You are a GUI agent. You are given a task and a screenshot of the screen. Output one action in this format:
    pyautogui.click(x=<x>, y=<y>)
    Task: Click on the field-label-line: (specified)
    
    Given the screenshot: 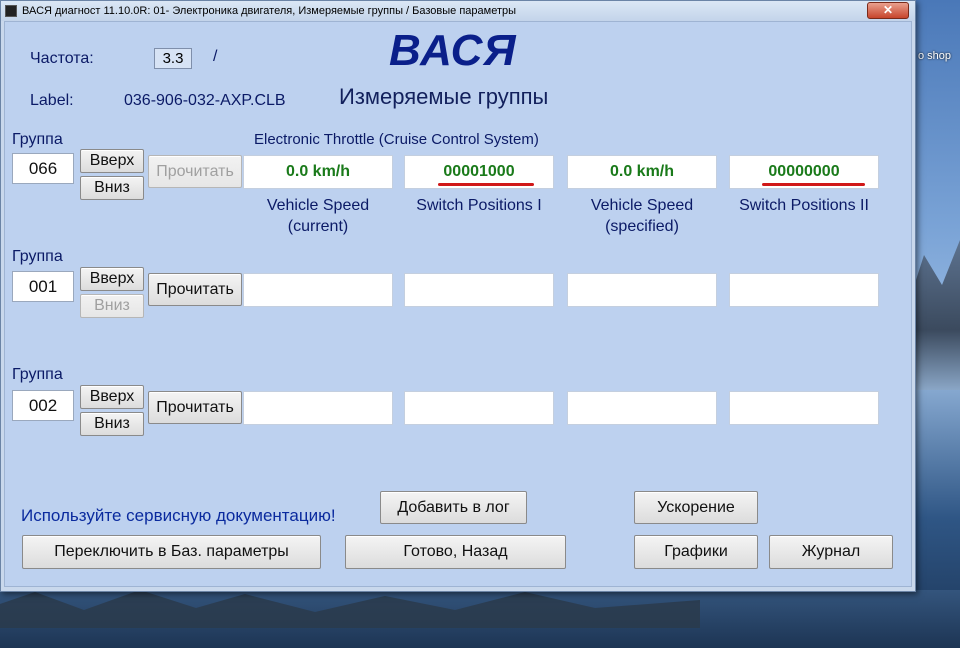 What is the action you would take?
    pyautogui.click(x=642, y=226)
    